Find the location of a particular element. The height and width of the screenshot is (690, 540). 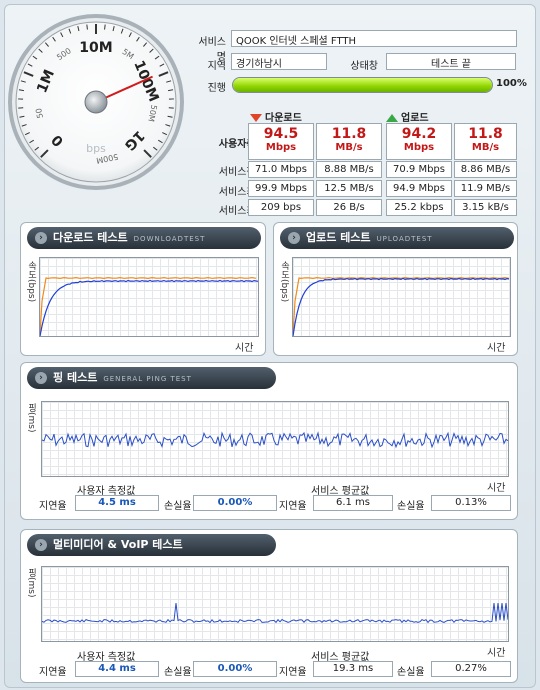

ping-chart is located at coordinates (275, 439).